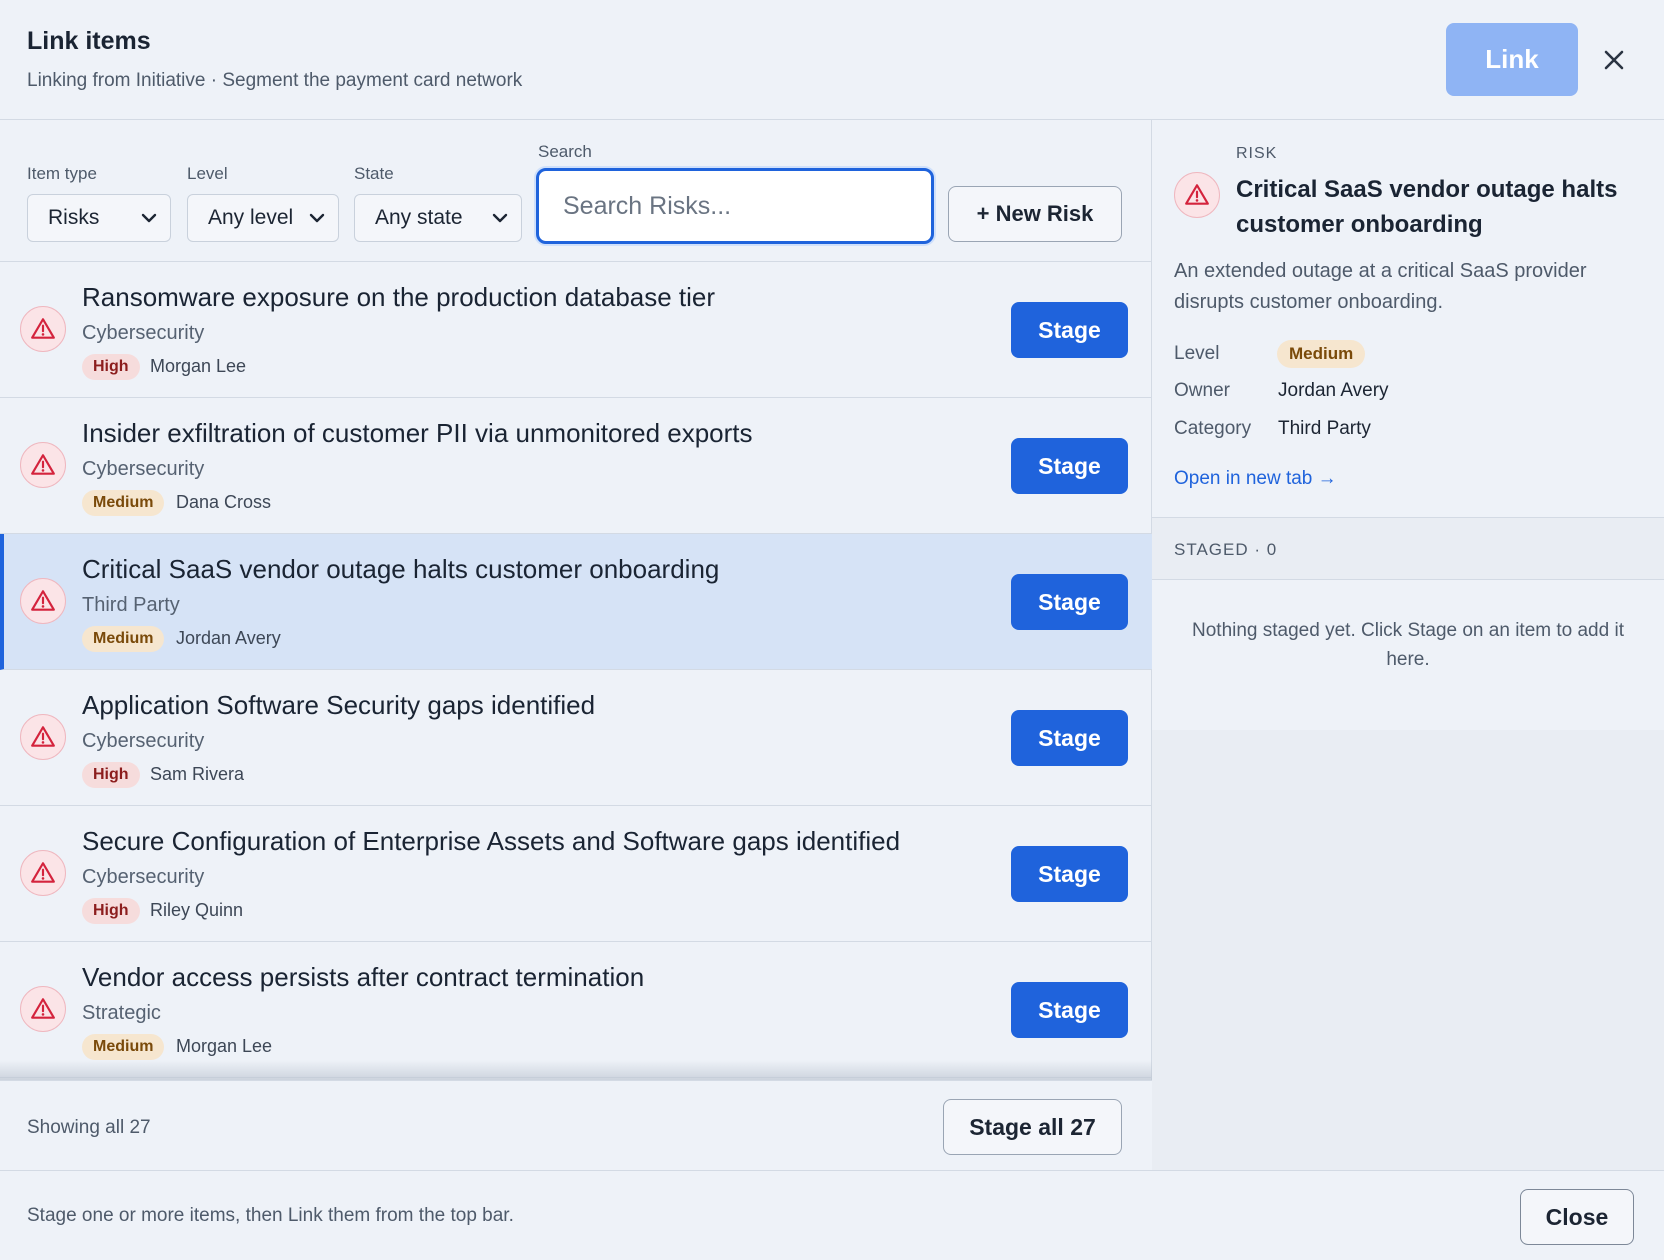 This screenshot has width=1664, height=1260. Describe the element at coordinates (74, 217) in the screenshot. I see `item-type-value: Risks` at that location.